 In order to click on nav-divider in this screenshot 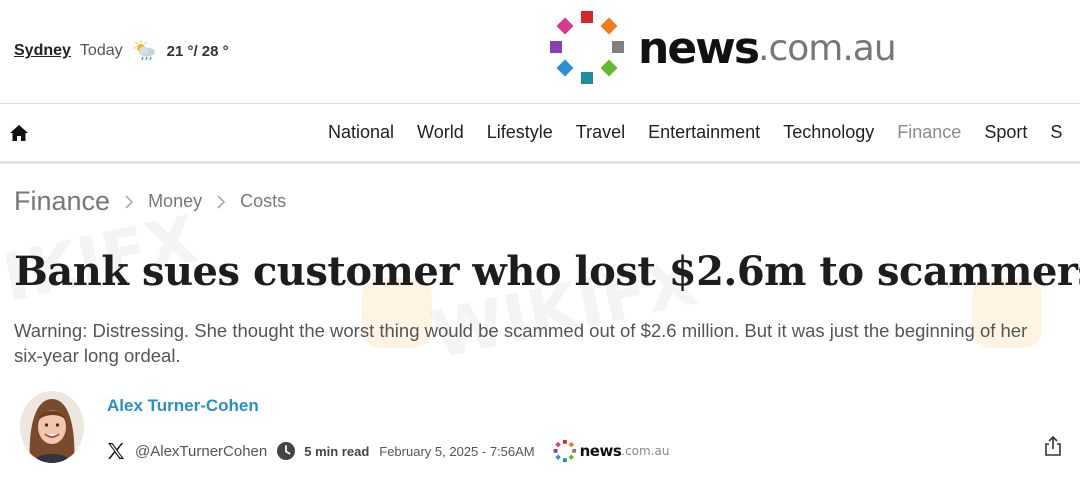, I will do `click(540, 162)`.